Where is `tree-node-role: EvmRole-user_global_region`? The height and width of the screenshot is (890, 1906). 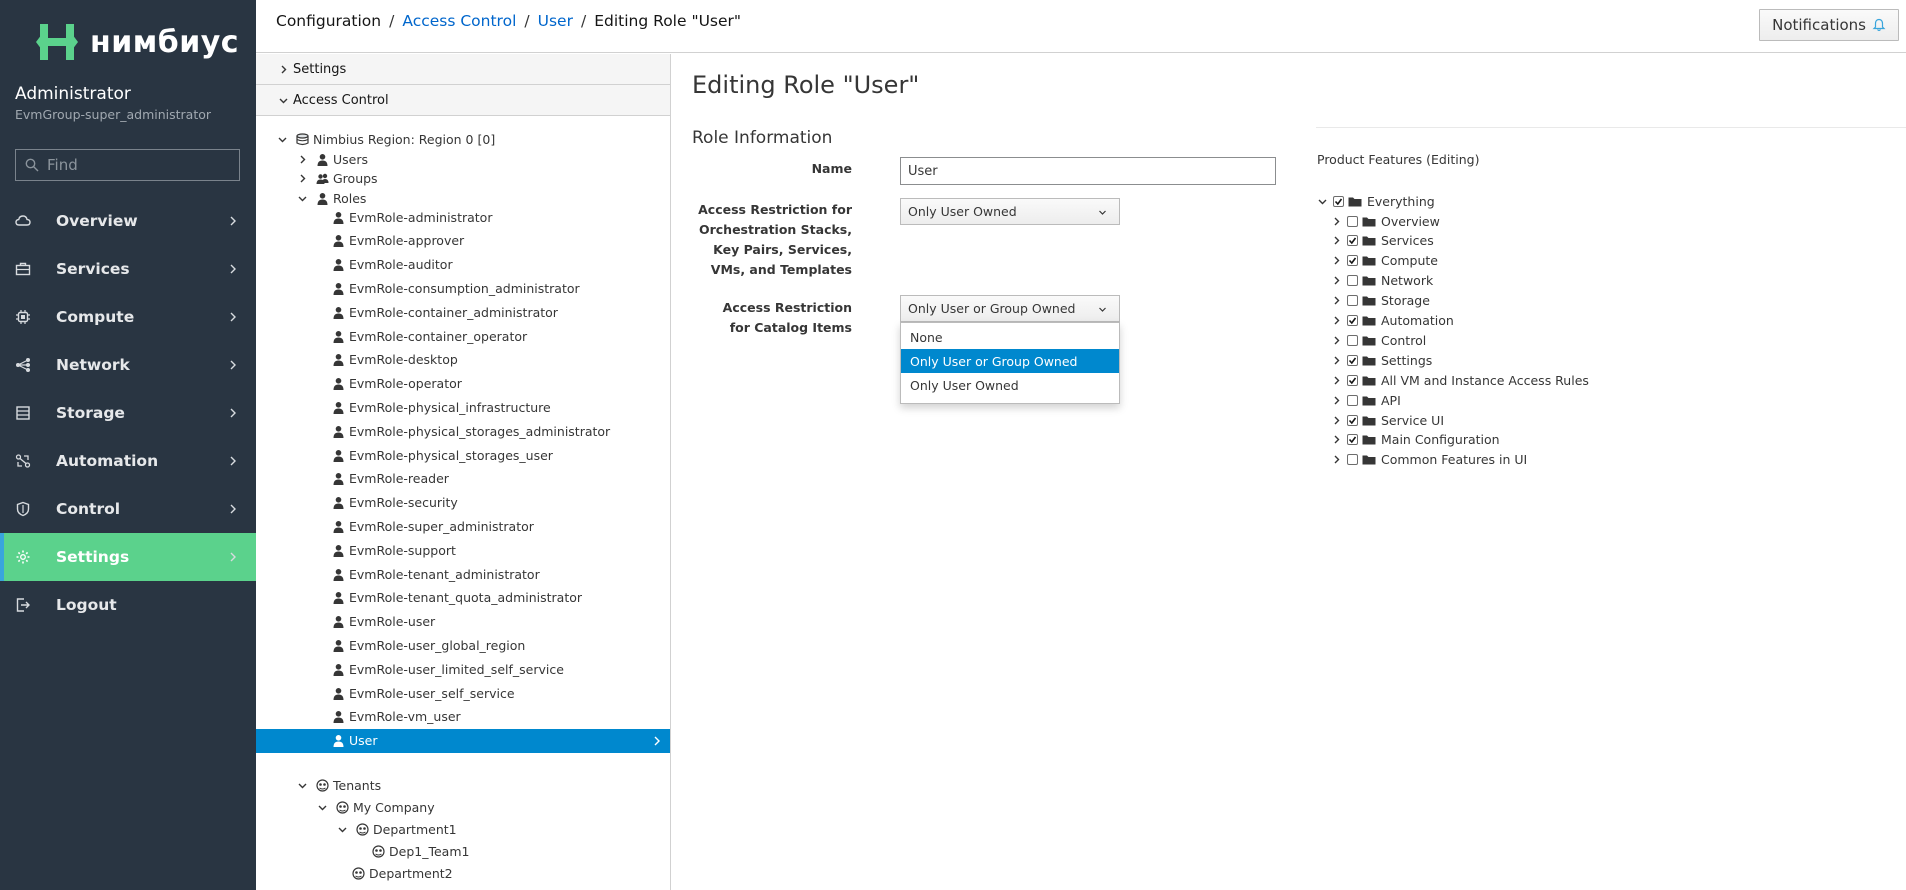 tree-node-role: EvmRole-user_global_region is located at coordinates (428, 645).